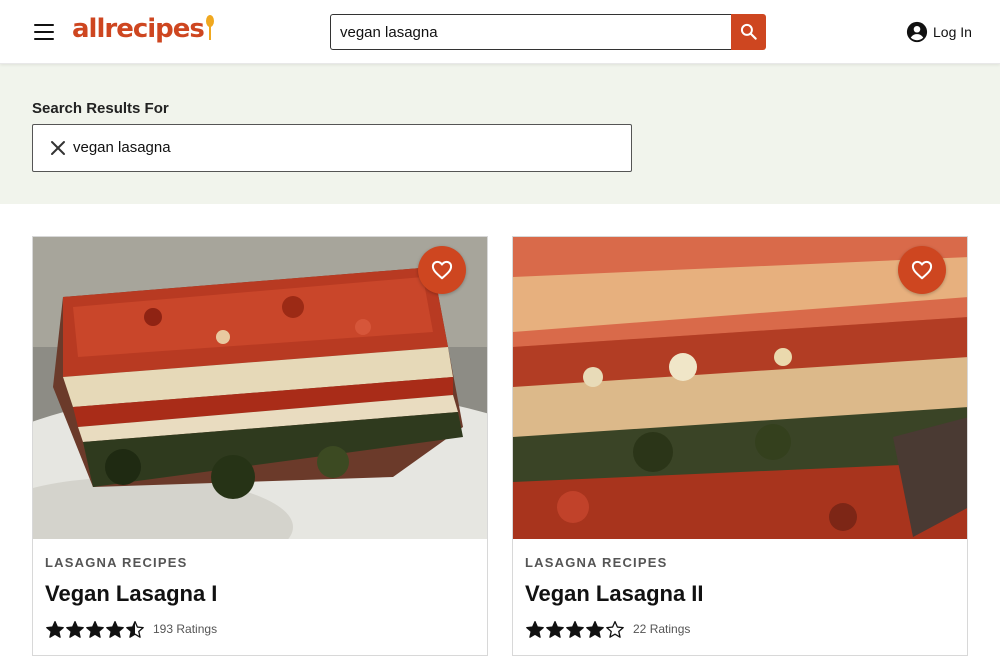 The image size is (1000, 656). What do you see at coordinates (614, 594) in the screenshot?
I see `recipe-title: Vegan Lasagna II` at bounding box center [614, 594].